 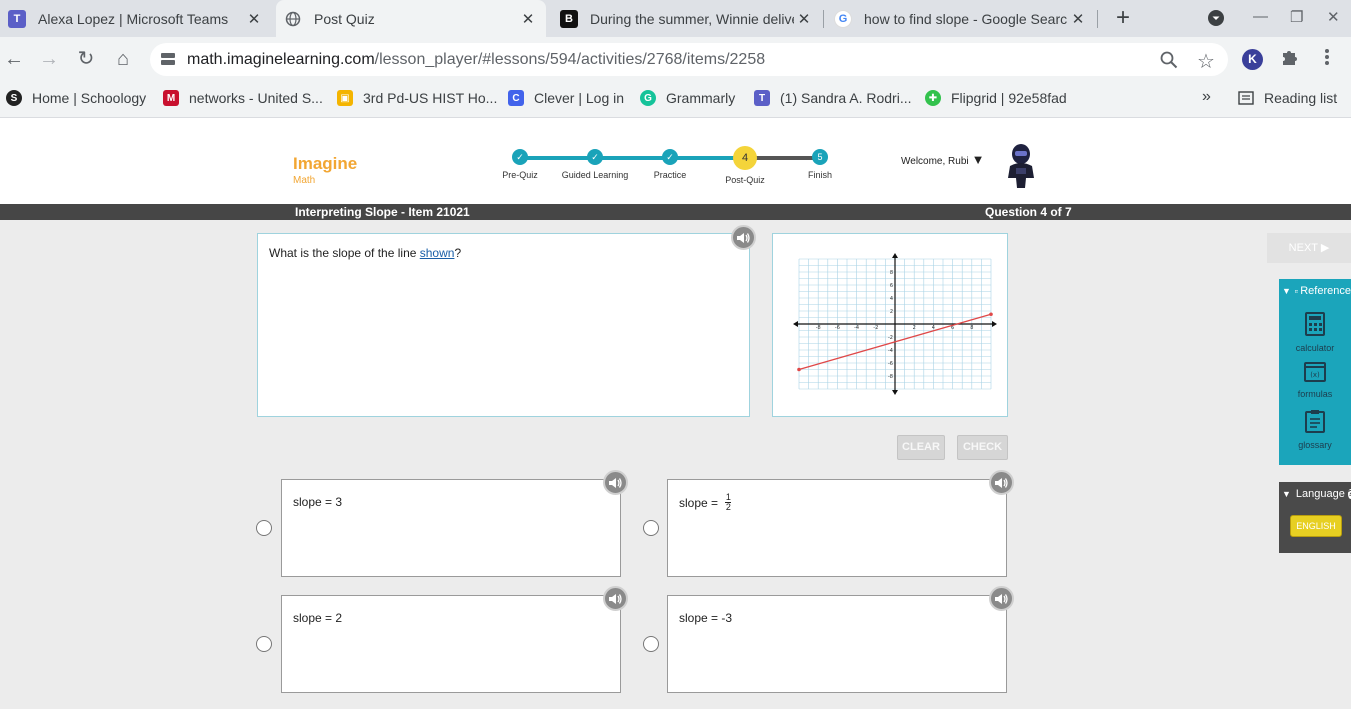 What do you see at coordinates (1315, 291) in the screenshot?
I see `reference-toggle: ▼ Reference` at bounding box center [1315, 291].